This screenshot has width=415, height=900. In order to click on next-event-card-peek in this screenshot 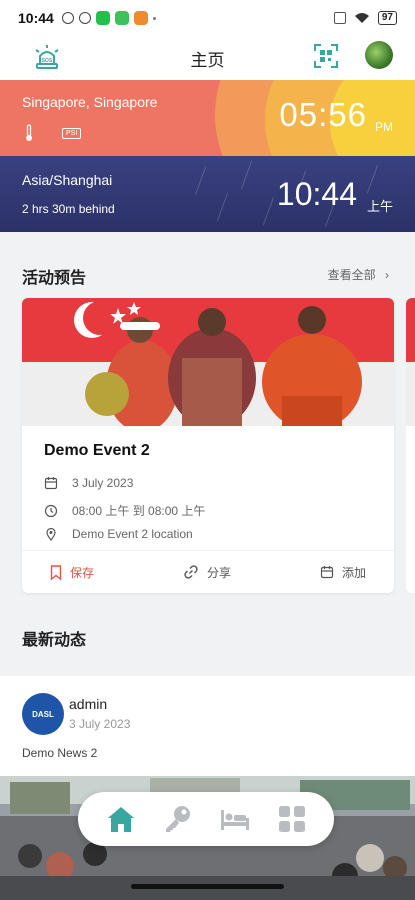, I will do `click(410, 445)`.